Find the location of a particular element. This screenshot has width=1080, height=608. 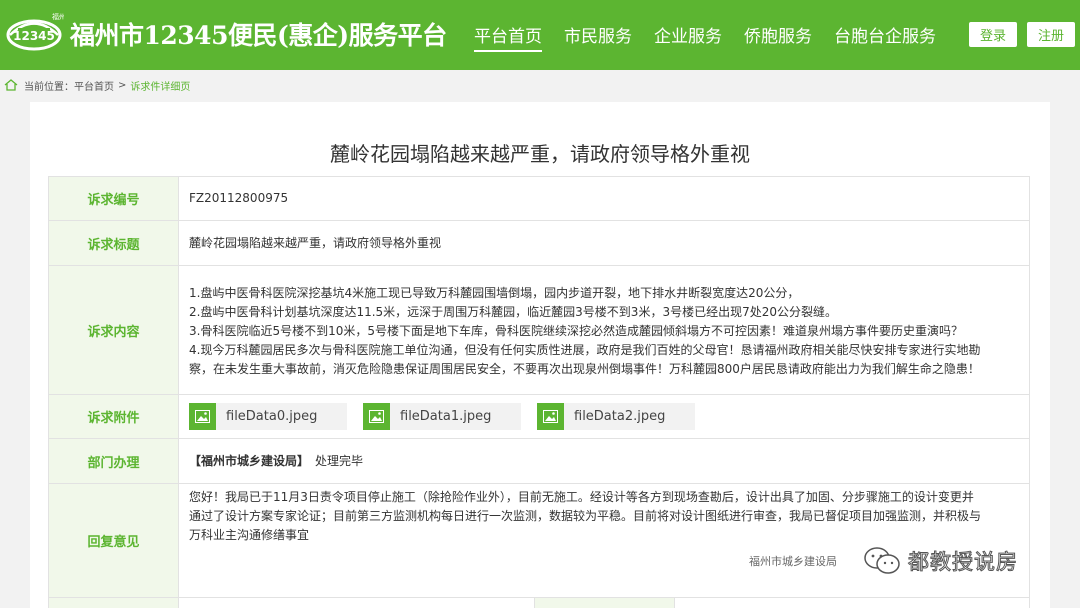

wechat-icon is located at coordinates (882, 561).